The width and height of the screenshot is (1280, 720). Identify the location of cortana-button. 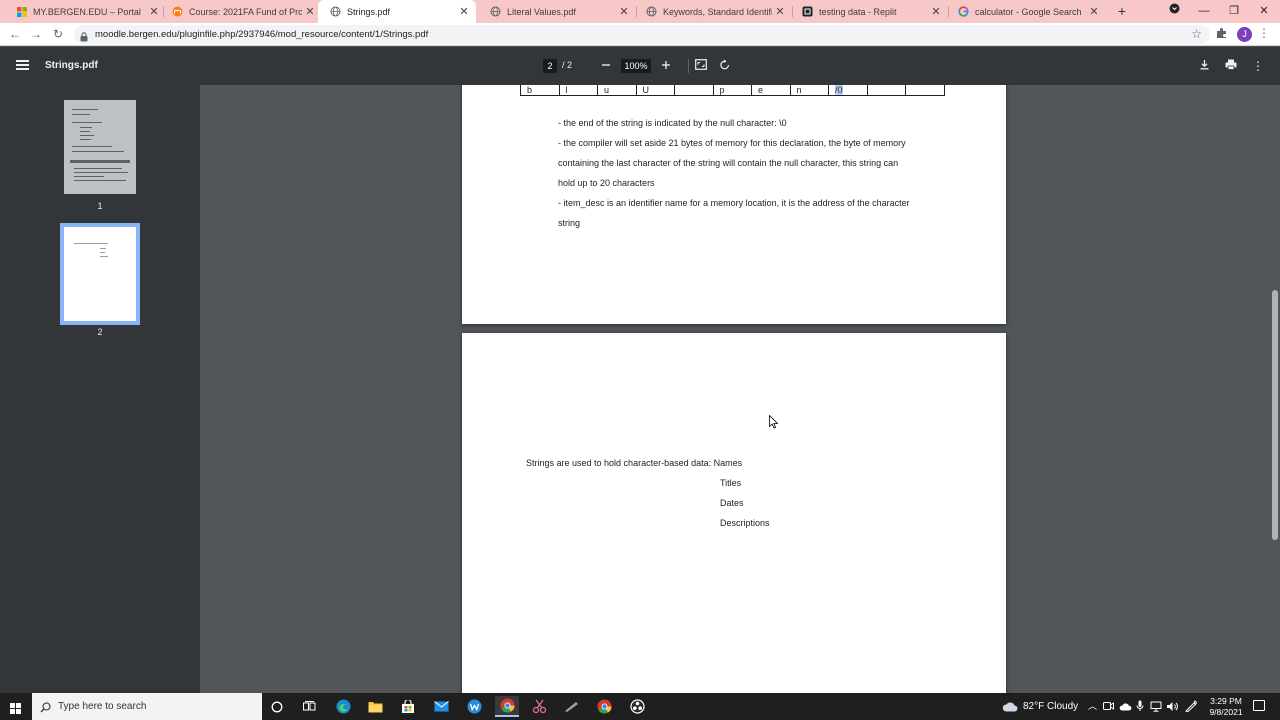
(277, 706).